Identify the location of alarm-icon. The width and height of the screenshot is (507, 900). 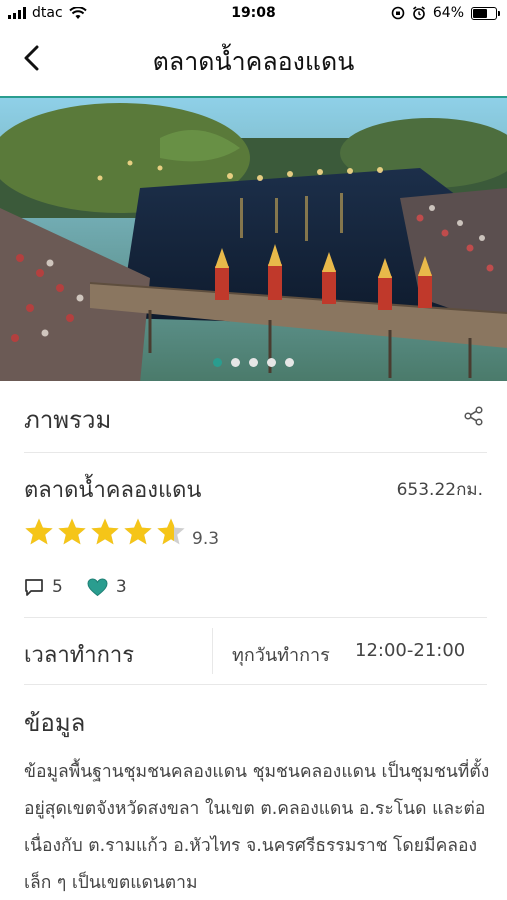
(418, 13).